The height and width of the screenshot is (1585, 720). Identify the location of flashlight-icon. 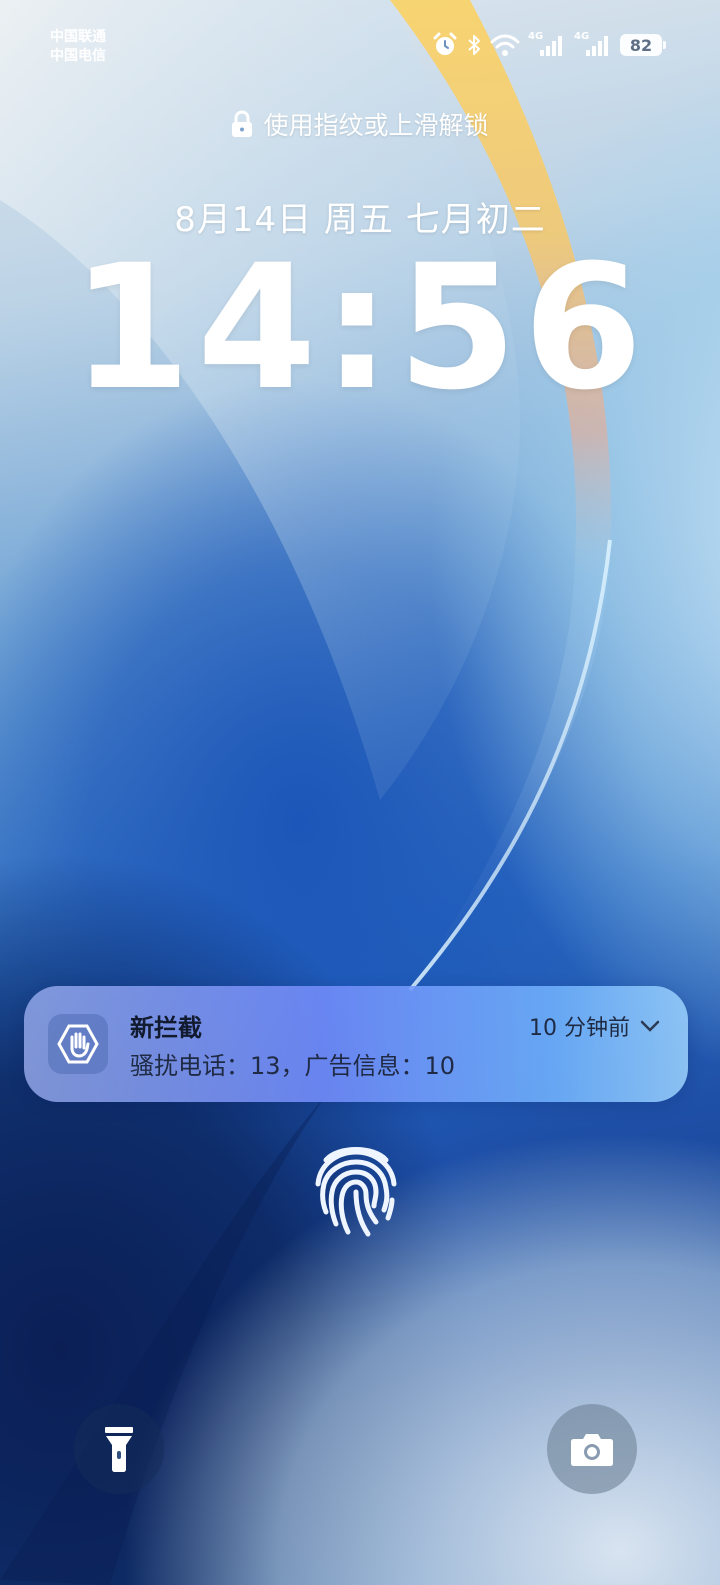
(119, 1449).